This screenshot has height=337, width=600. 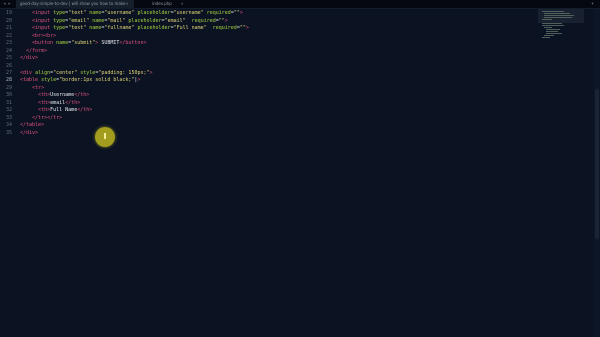 I want to click on line-number: 33, so click(x=8, y=118).